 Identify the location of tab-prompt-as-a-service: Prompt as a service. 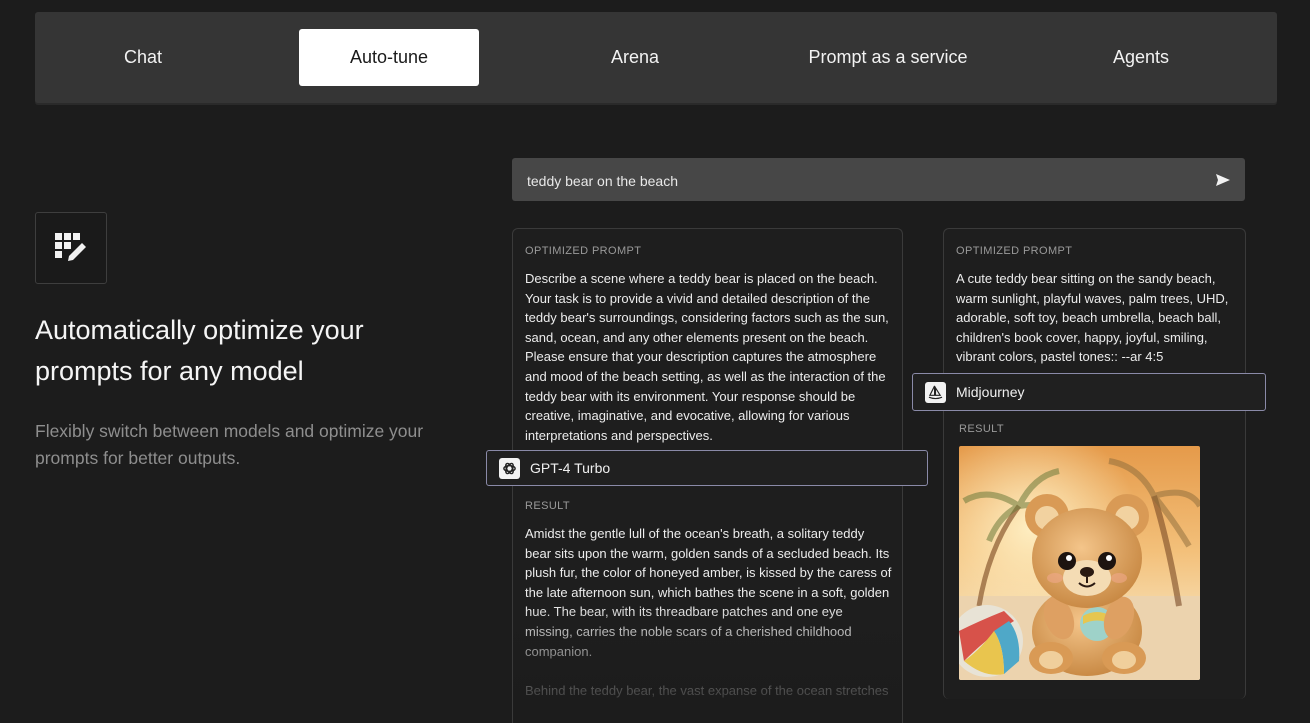
(888, 57).